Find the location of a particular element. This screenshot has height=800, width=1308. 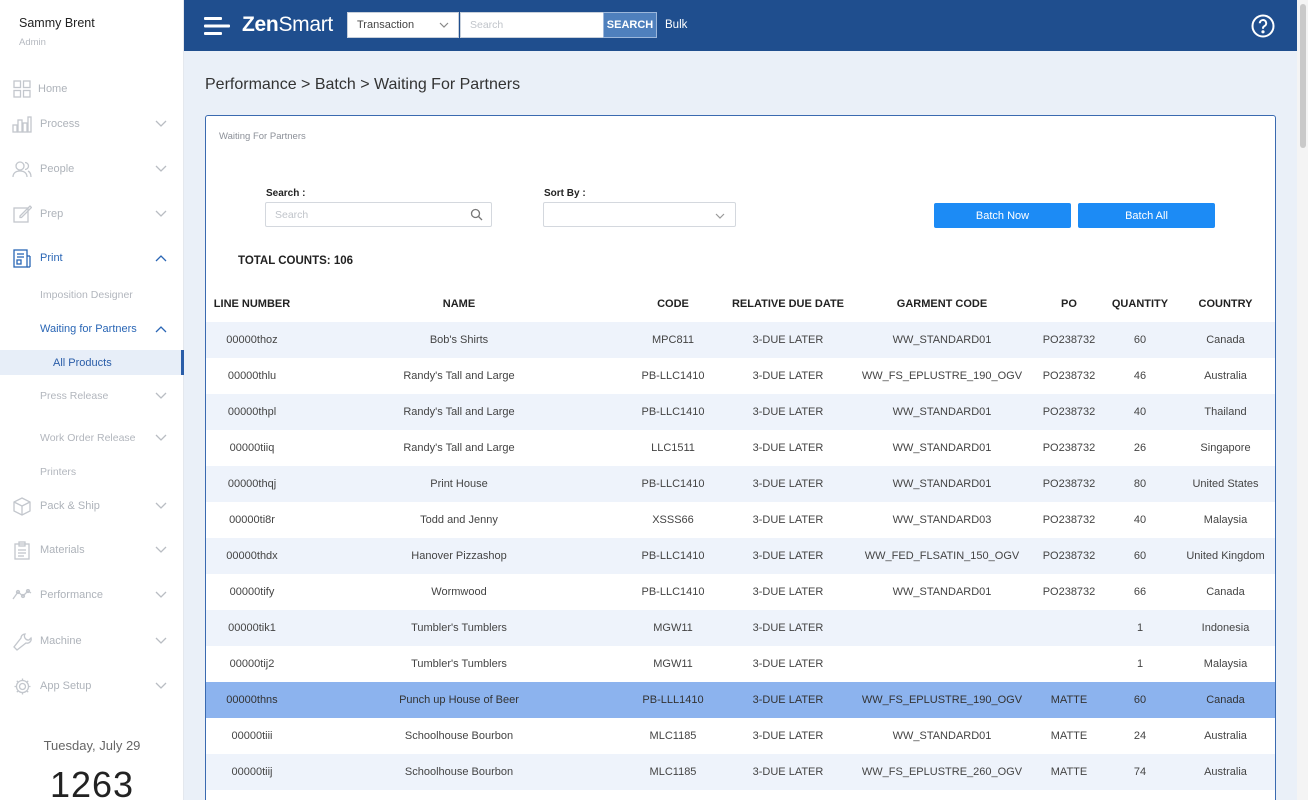

menu-icon is located at coordinates (217, 26).